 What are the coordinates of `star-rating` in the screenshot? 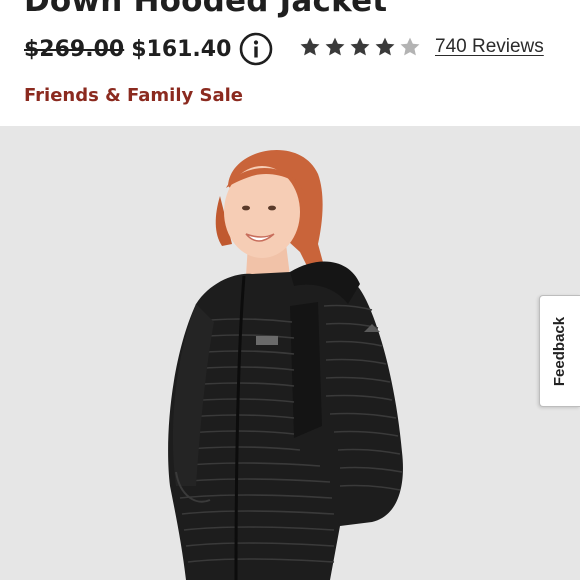 It's located at (360, 47).